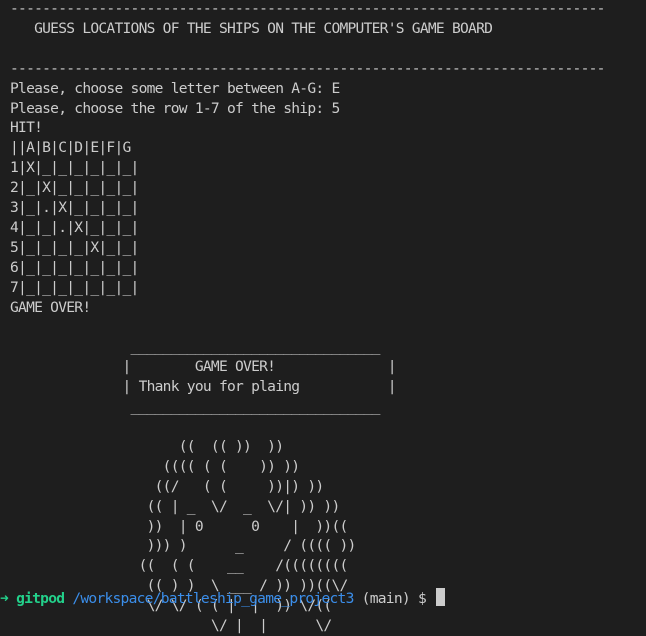 The image size is (646, 636). I want to click on prompt-user: gitpod, so click(40, 598).